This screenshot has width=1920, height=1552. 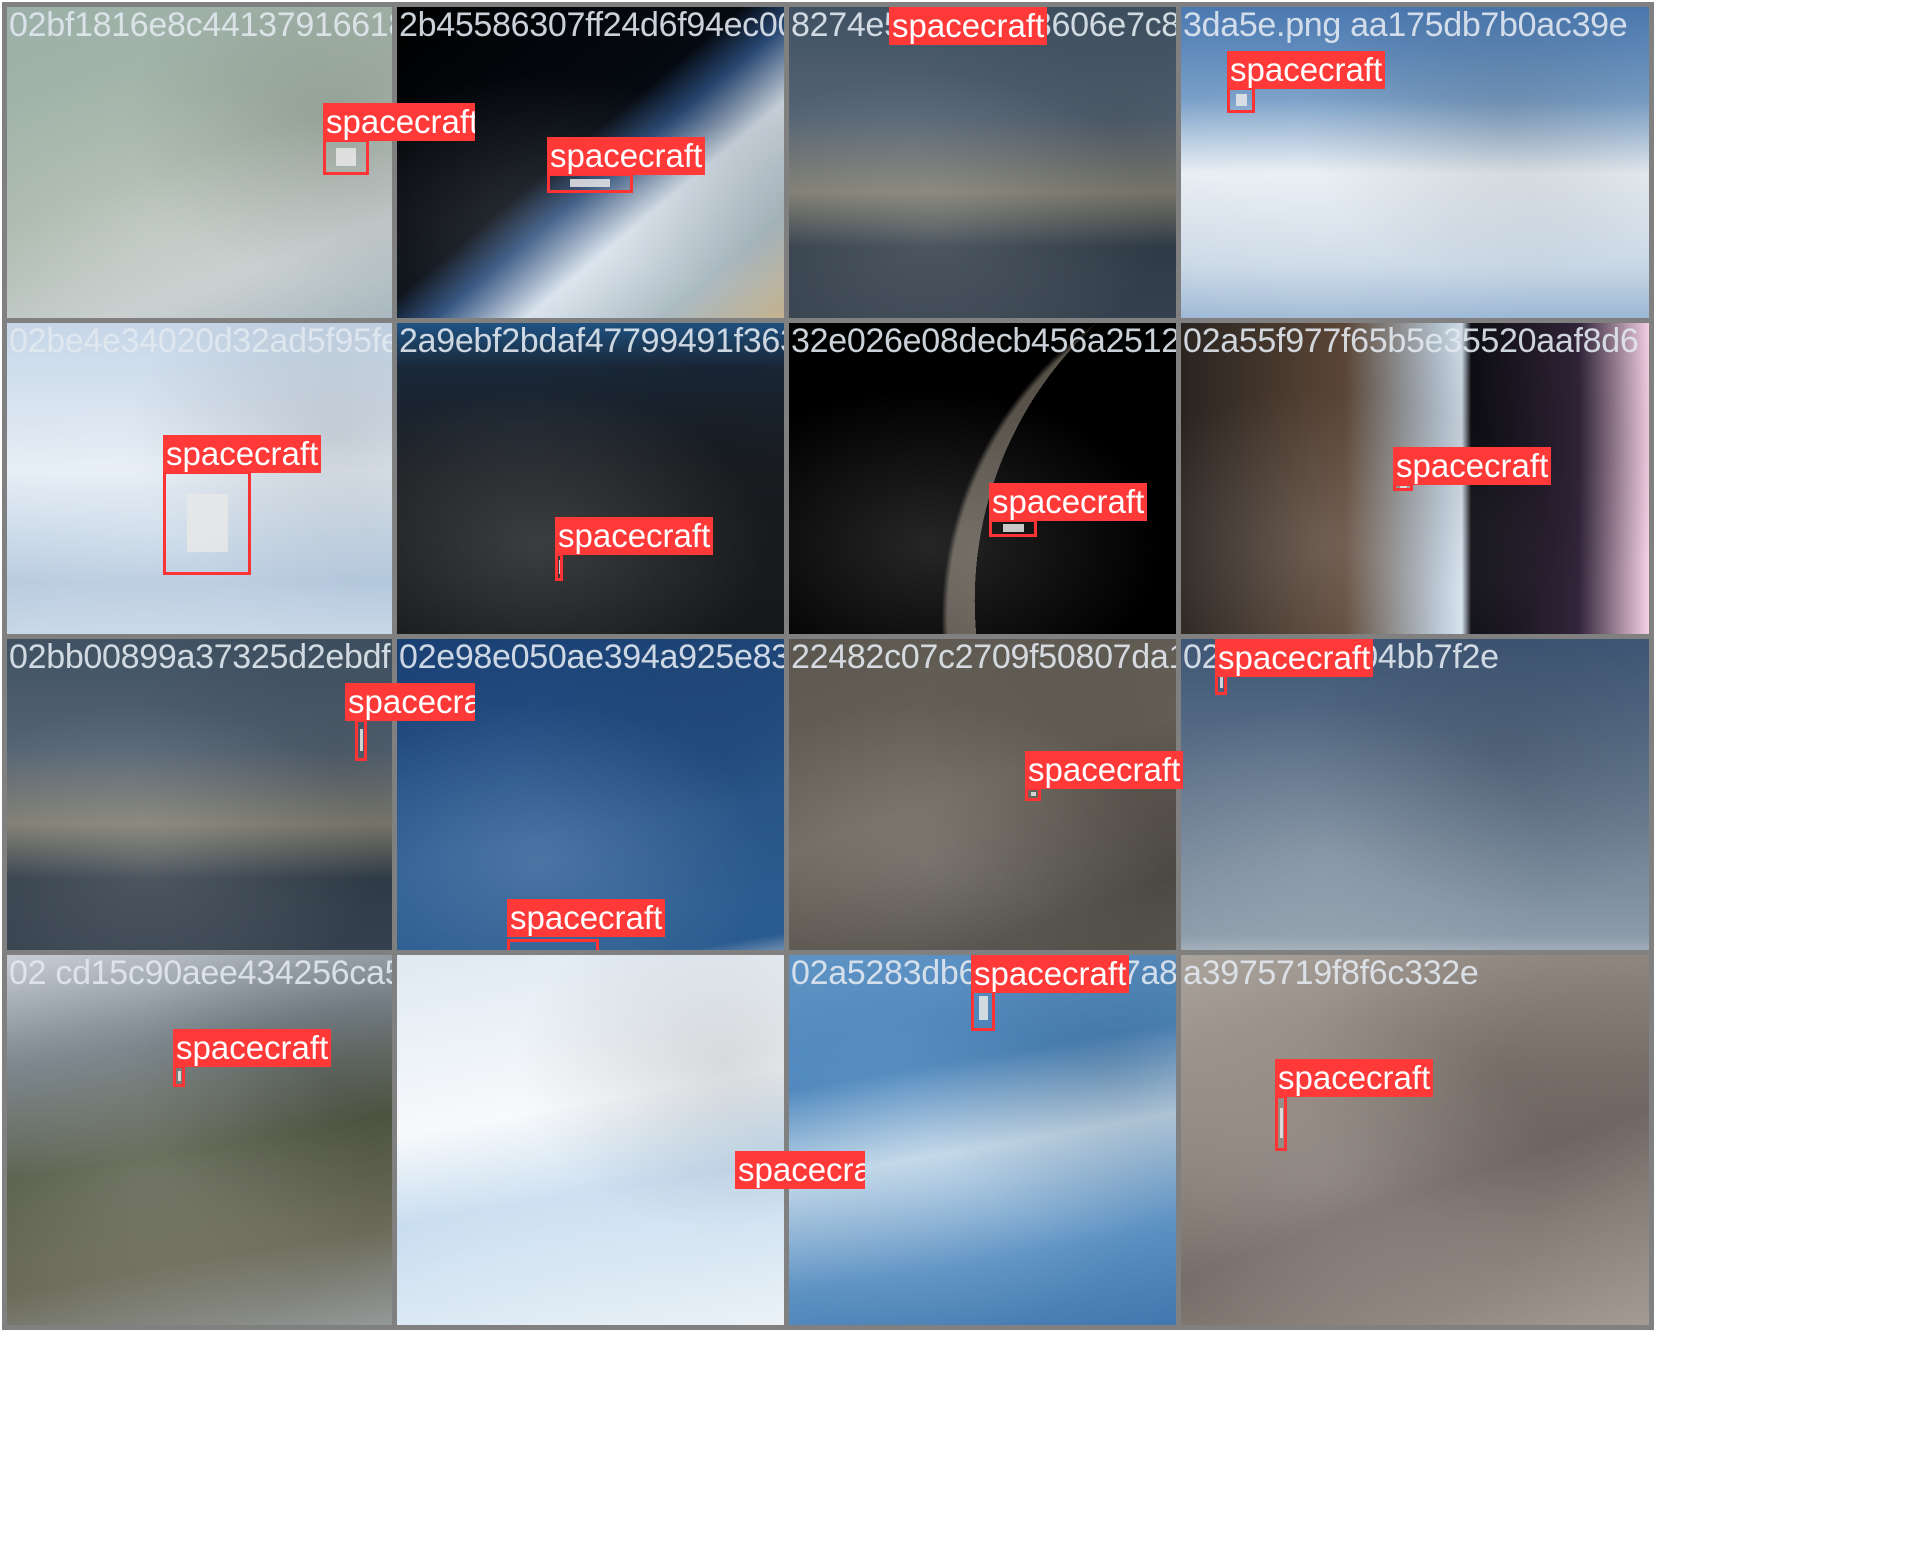 I want to click on image-tile: a3975719f8f6c332e spacecraft, so click(x=1415, y=1140).